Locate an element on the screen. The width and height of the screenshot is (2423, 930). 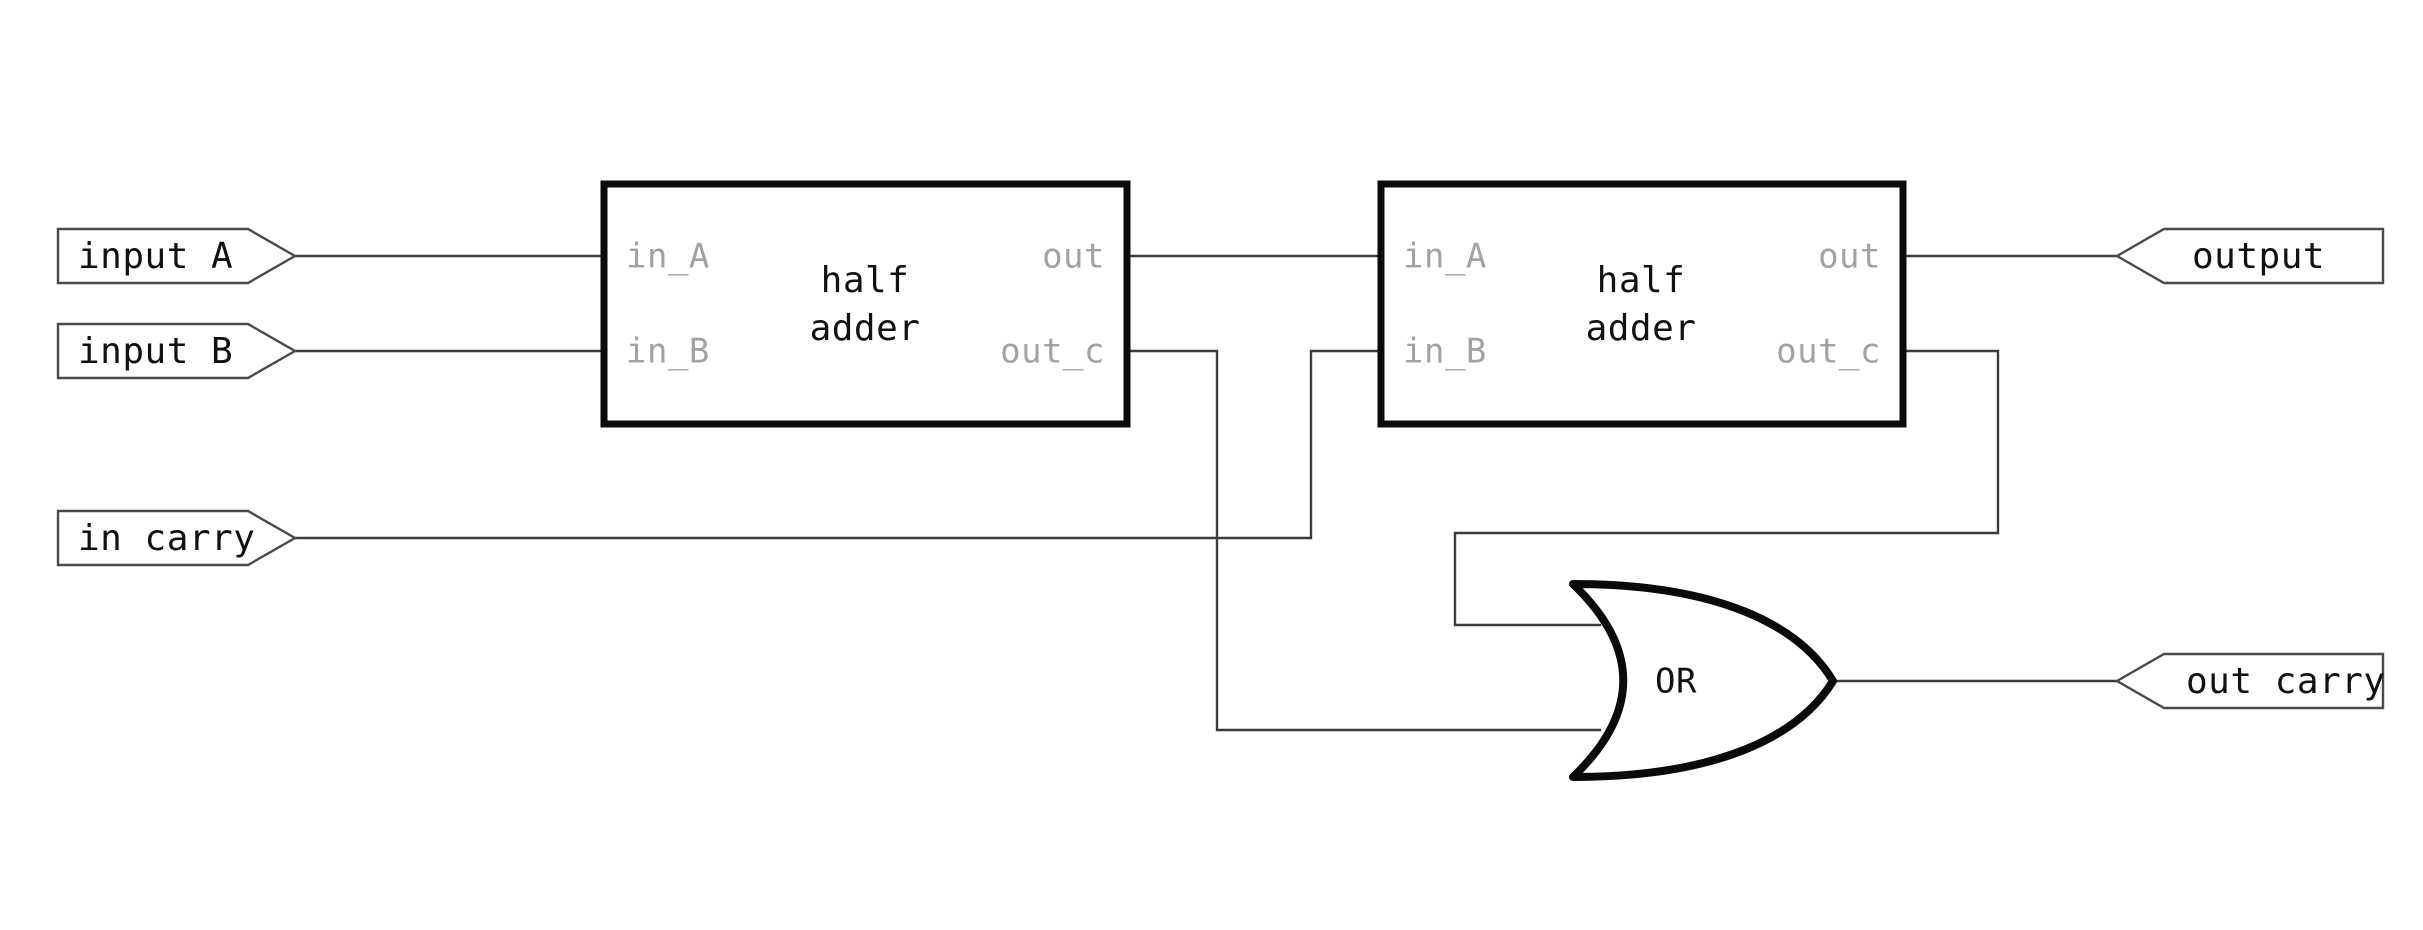
half-adder-2-box is located at coordinates (1642, 304).